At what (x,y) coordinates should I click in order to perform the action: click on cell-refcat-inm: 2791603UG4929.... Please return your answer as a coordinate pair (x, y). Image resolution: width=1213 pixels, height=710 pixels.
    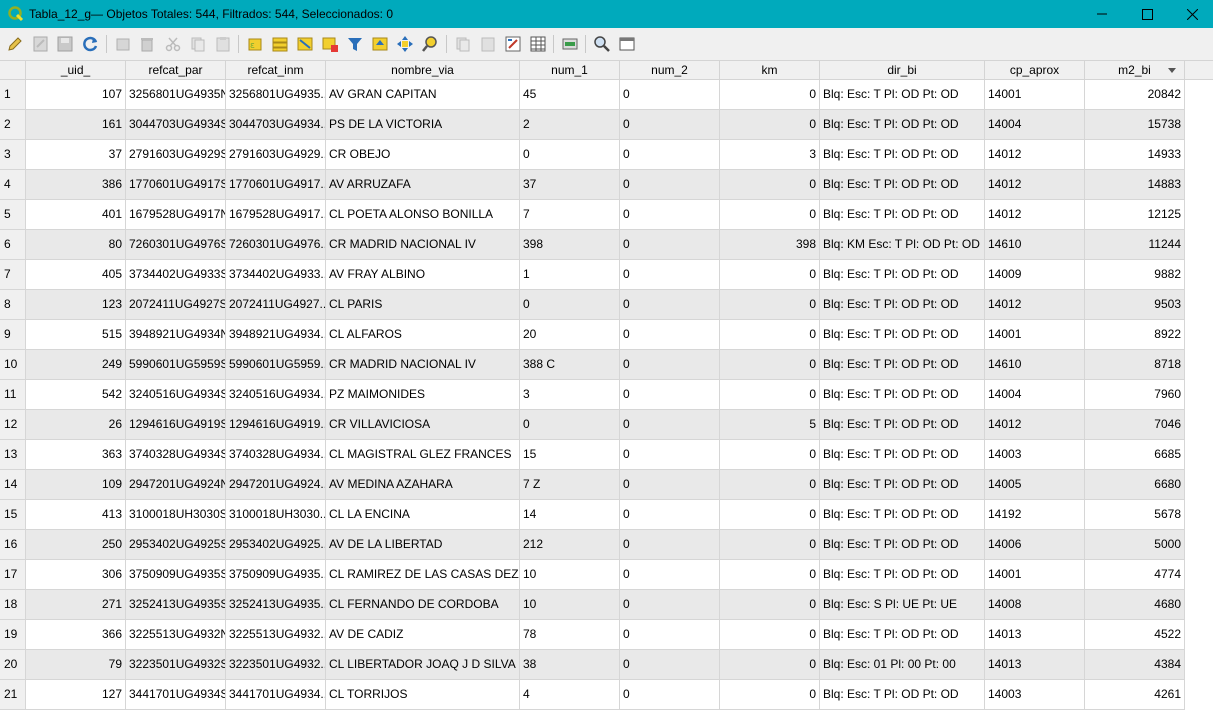
    Looking at the image, I should click on (276, 155).